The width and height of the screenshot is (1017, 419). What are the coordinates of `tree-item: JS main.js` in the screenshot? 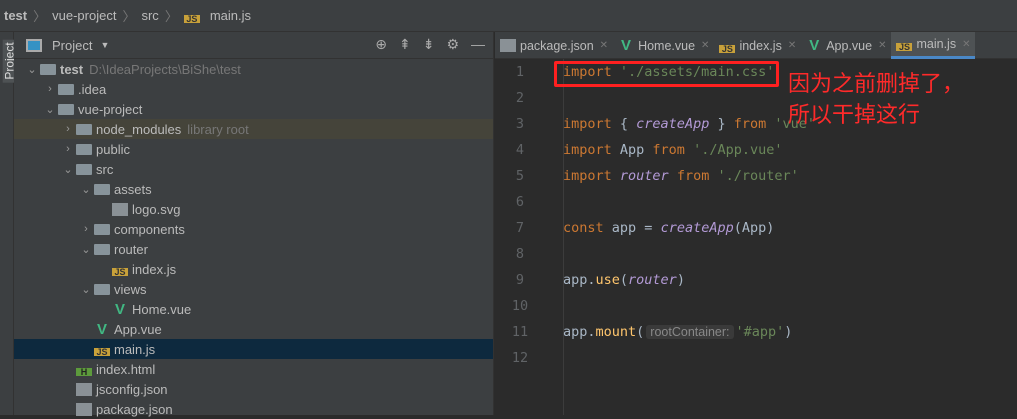 It's located at (253, 349).